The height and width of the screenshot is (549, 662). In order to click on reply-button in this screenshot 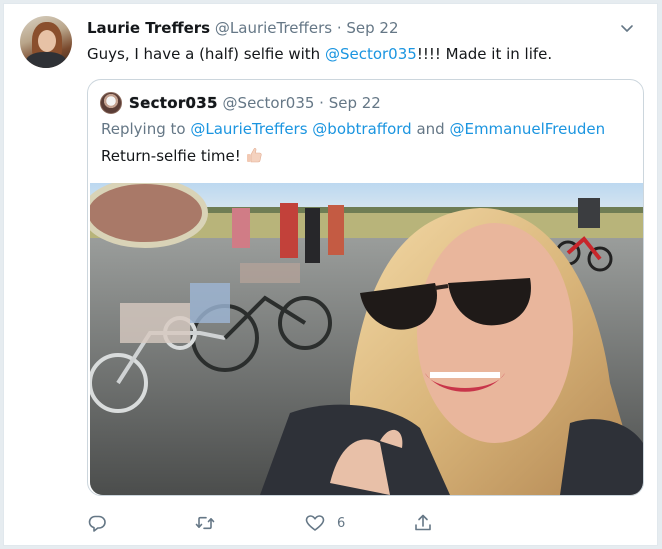, I will do `click(97, 523)`.